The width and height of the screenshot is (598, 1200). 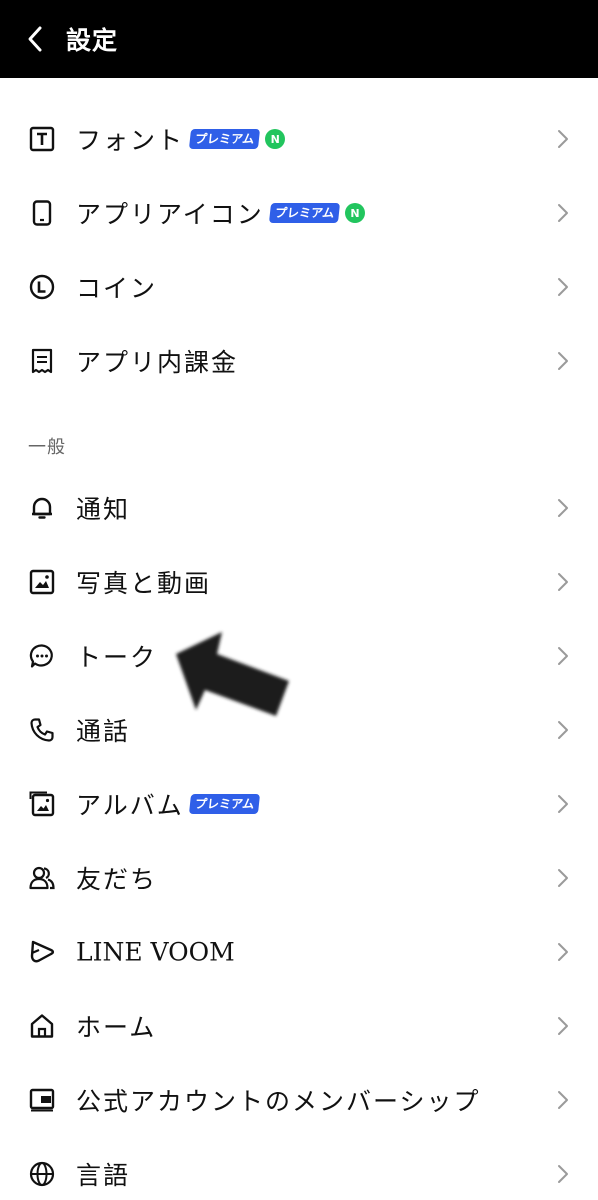 I want to click on settings-item-label: アプリアイコン, so click(x=170, y=214).